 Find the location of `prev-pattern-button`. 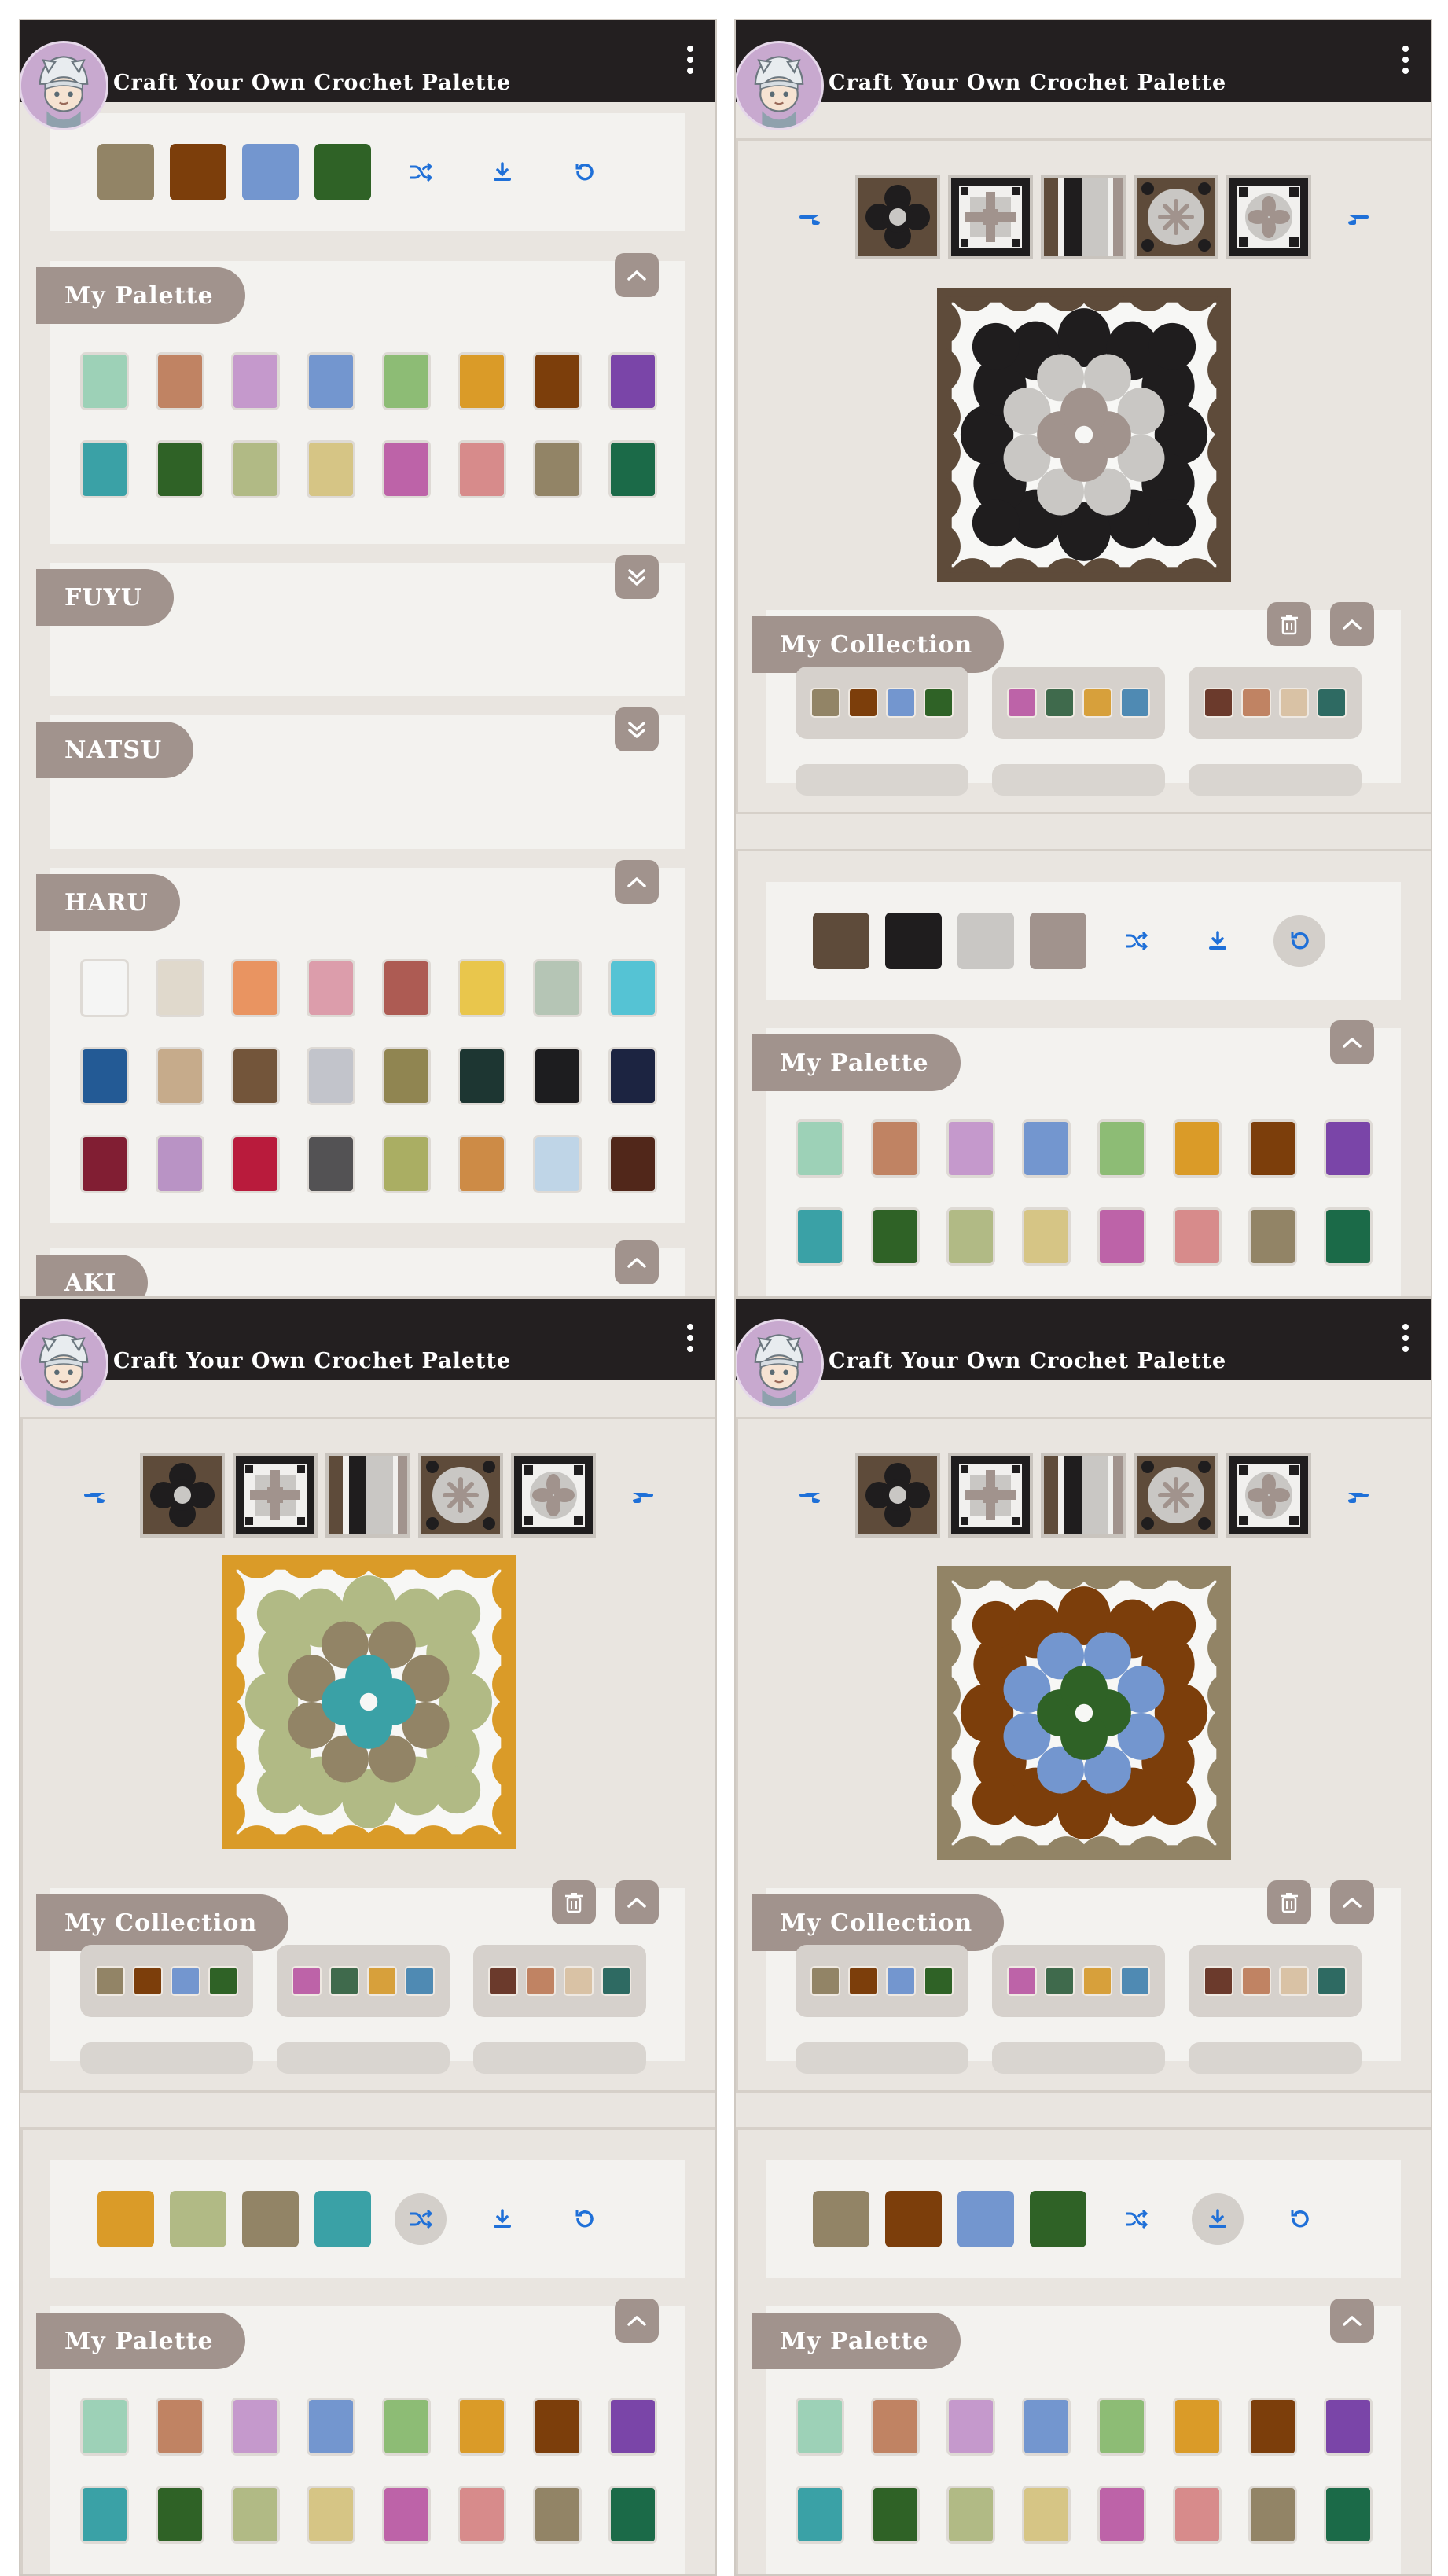

prev-pattern-button is located at coordinates (94, 1495).